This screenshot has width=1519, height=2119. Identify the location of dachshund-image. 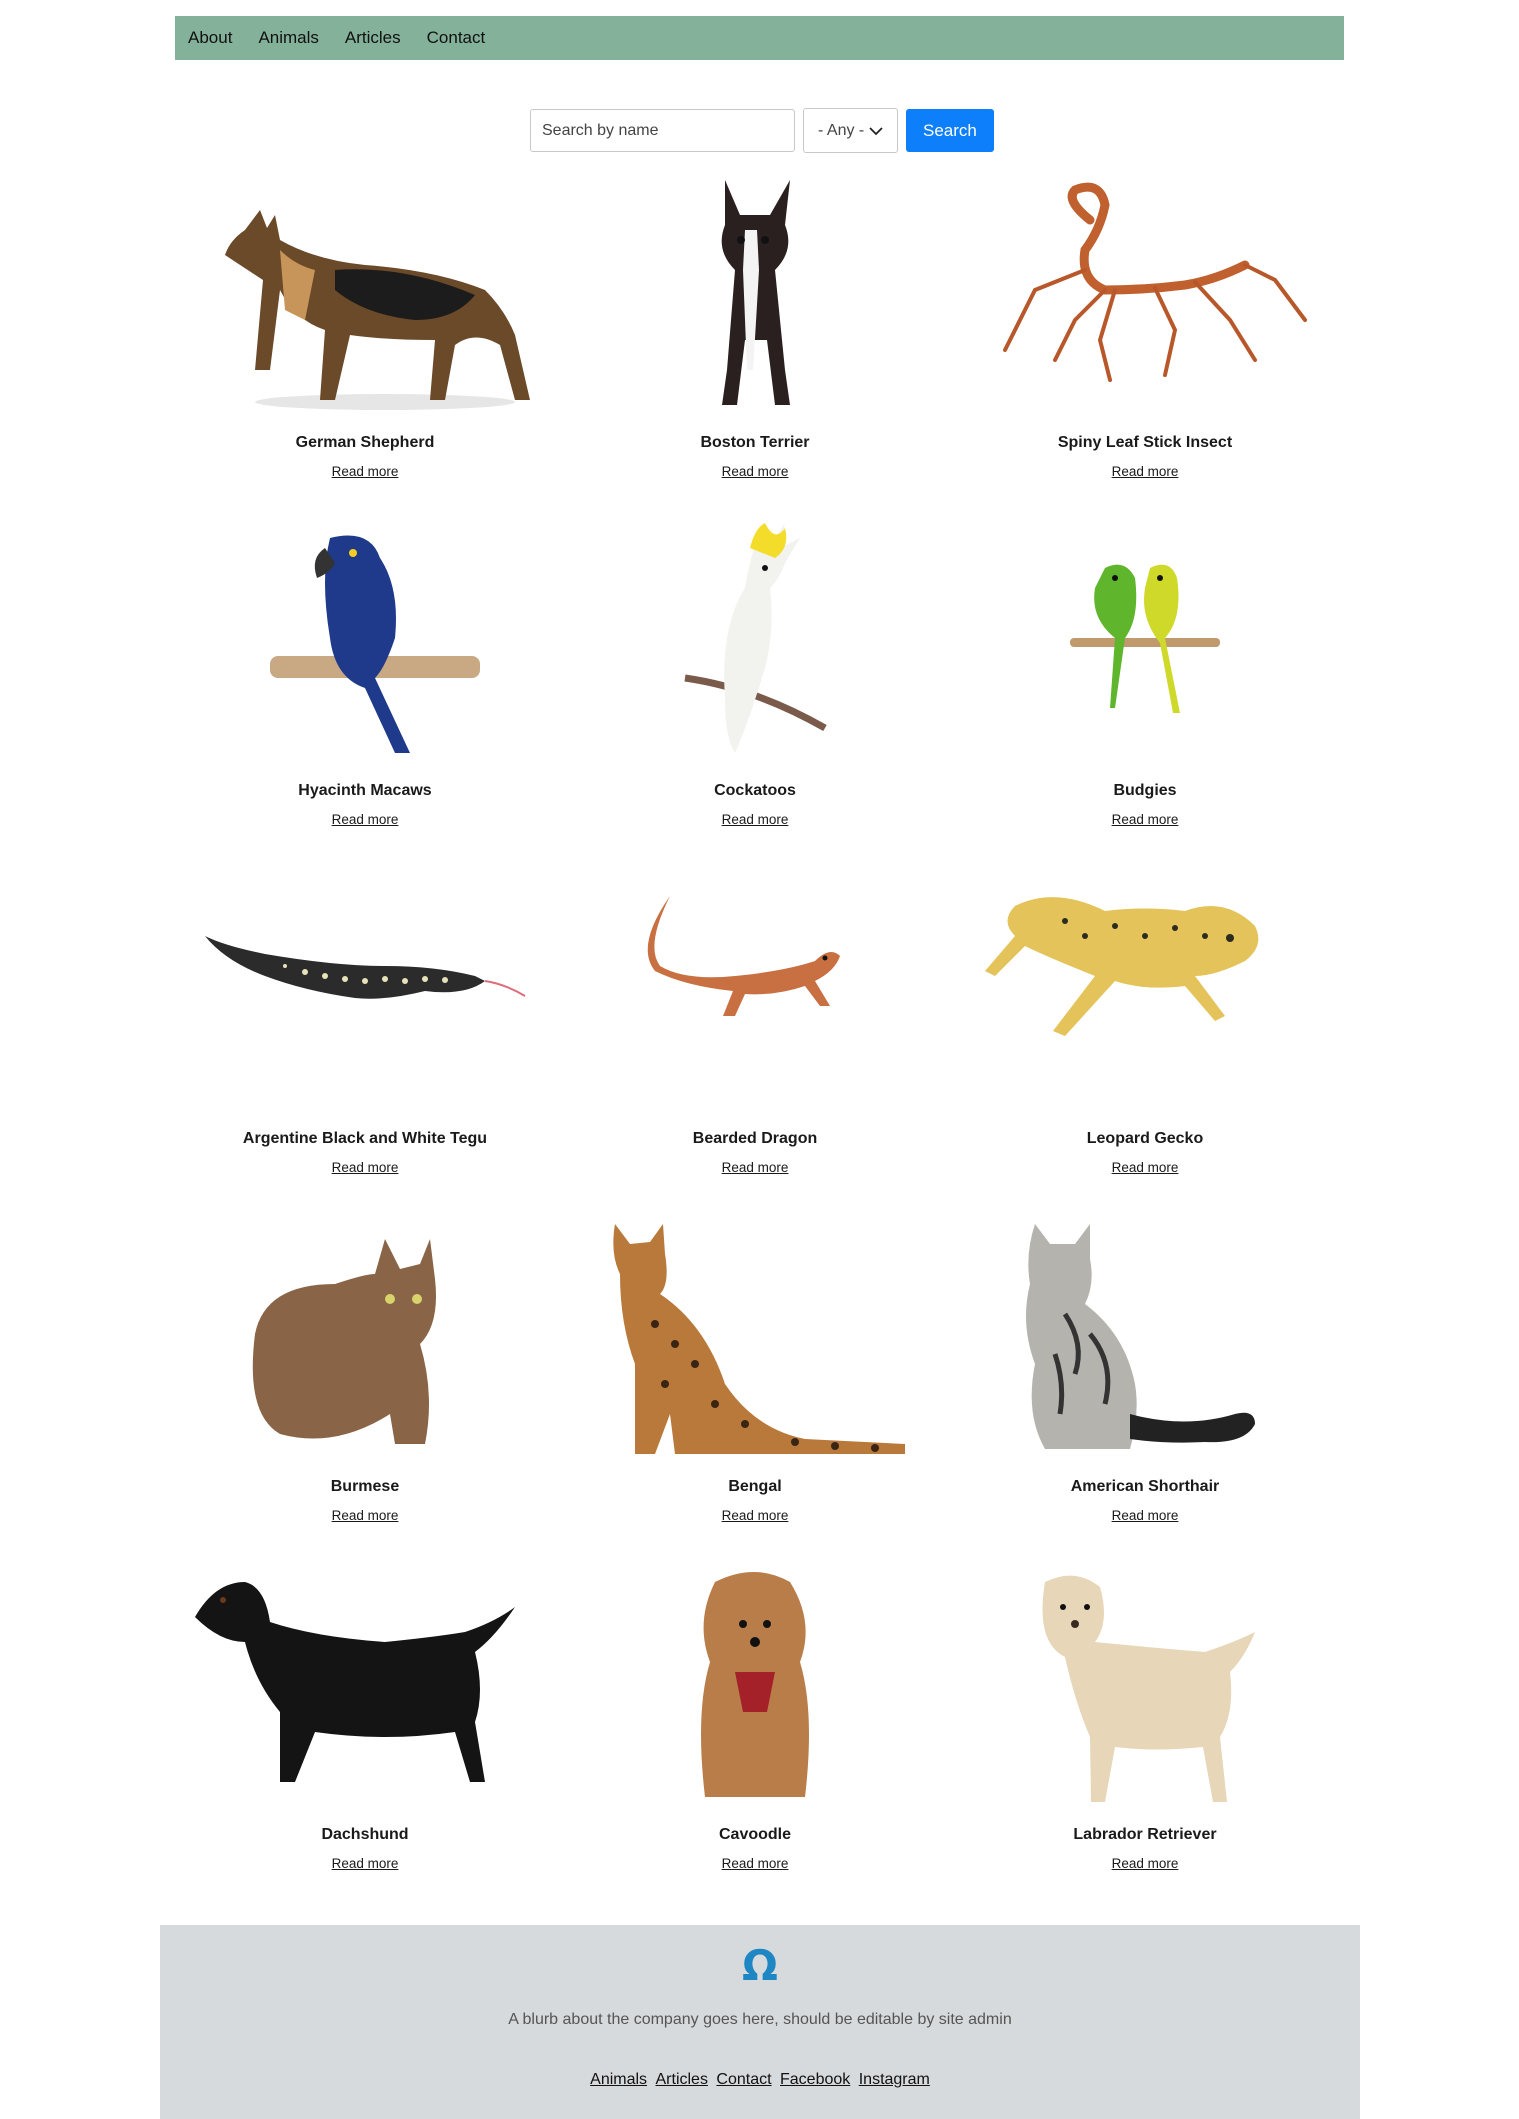
(365, 1687).